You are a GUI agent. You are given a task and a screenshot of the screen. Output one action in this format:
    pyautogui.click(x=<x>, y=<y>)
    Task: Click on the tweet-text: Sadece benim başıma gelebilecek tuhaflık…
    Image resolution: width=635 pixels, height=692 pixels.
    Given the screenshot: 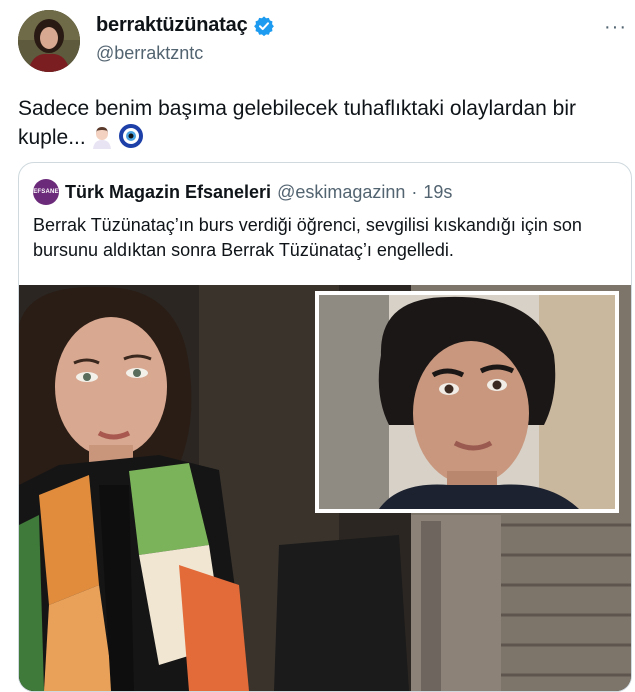 What is the action you would take?
    pyautogui.click(x=323, y=126)
    